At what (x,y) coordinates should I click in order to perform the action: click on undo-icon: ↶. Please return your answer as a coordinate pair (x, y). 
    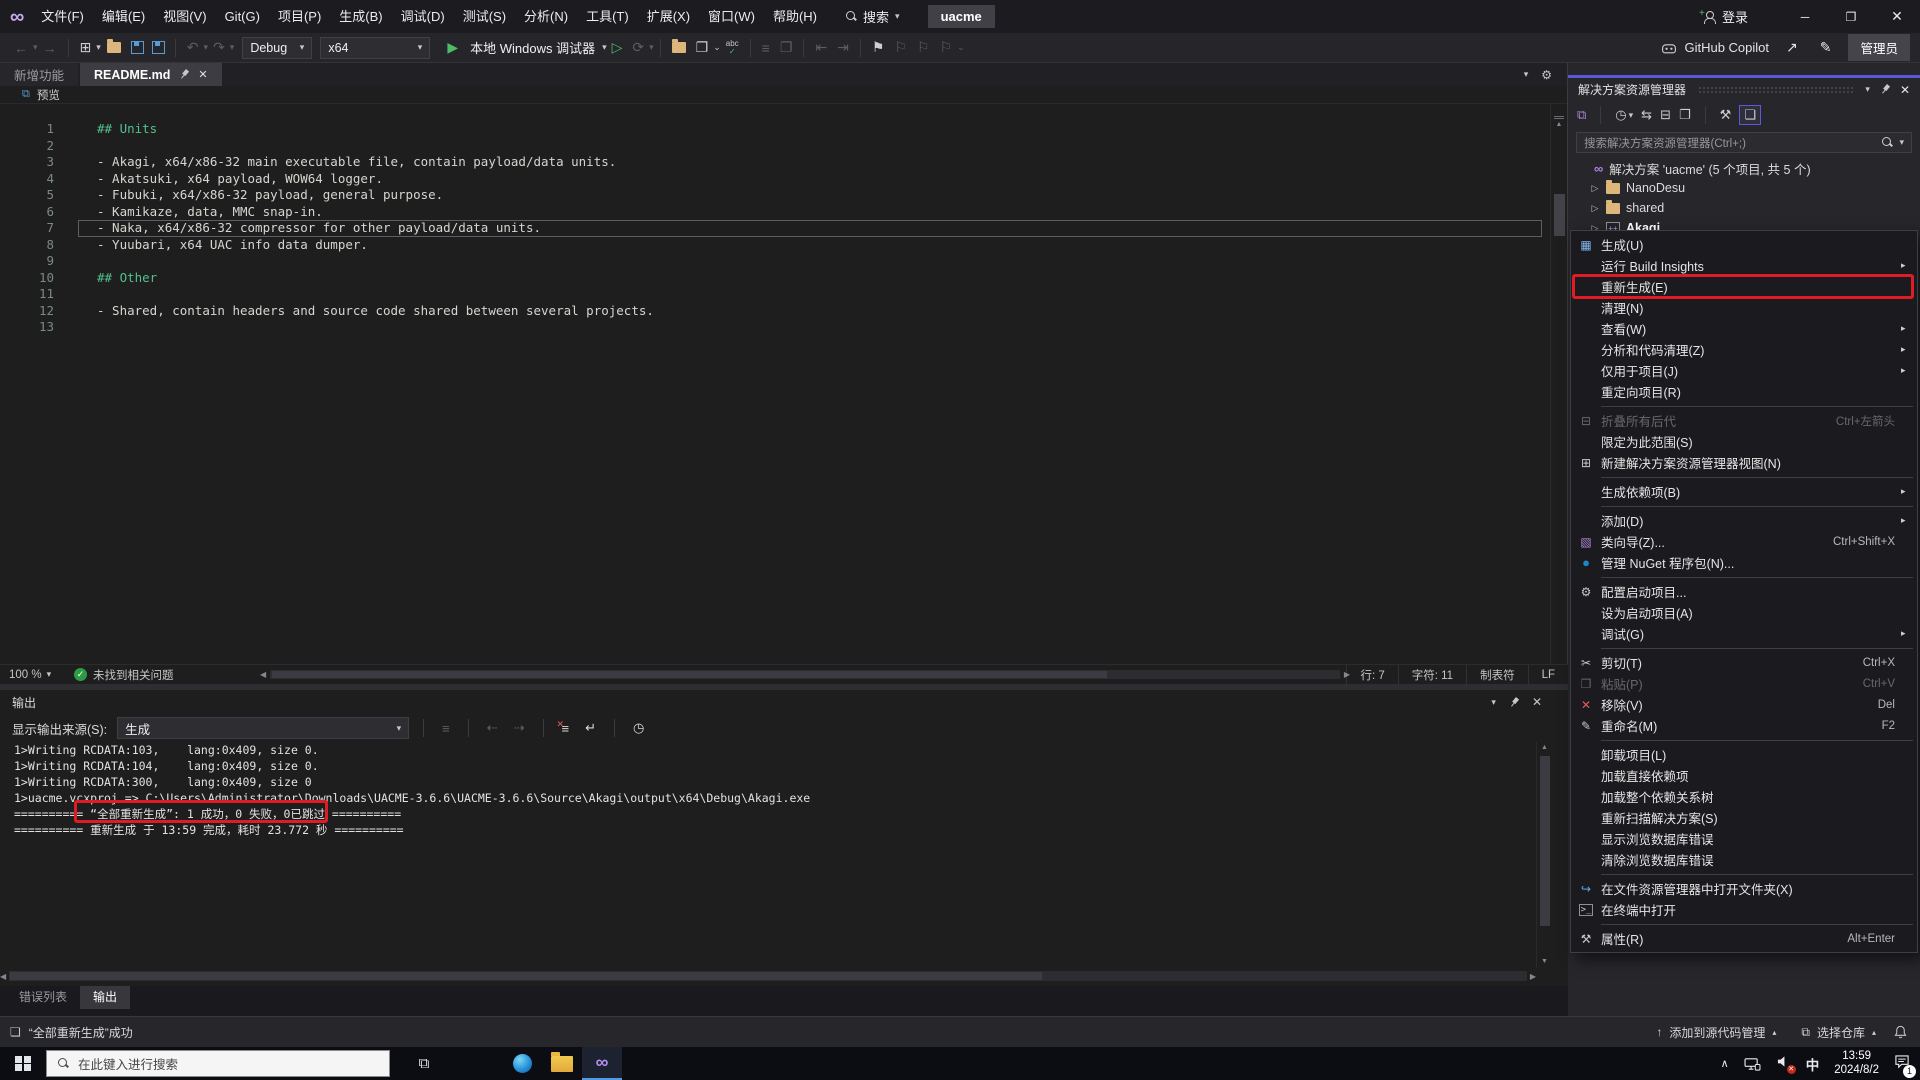
    Looking at the image, I should click on (193, 47).